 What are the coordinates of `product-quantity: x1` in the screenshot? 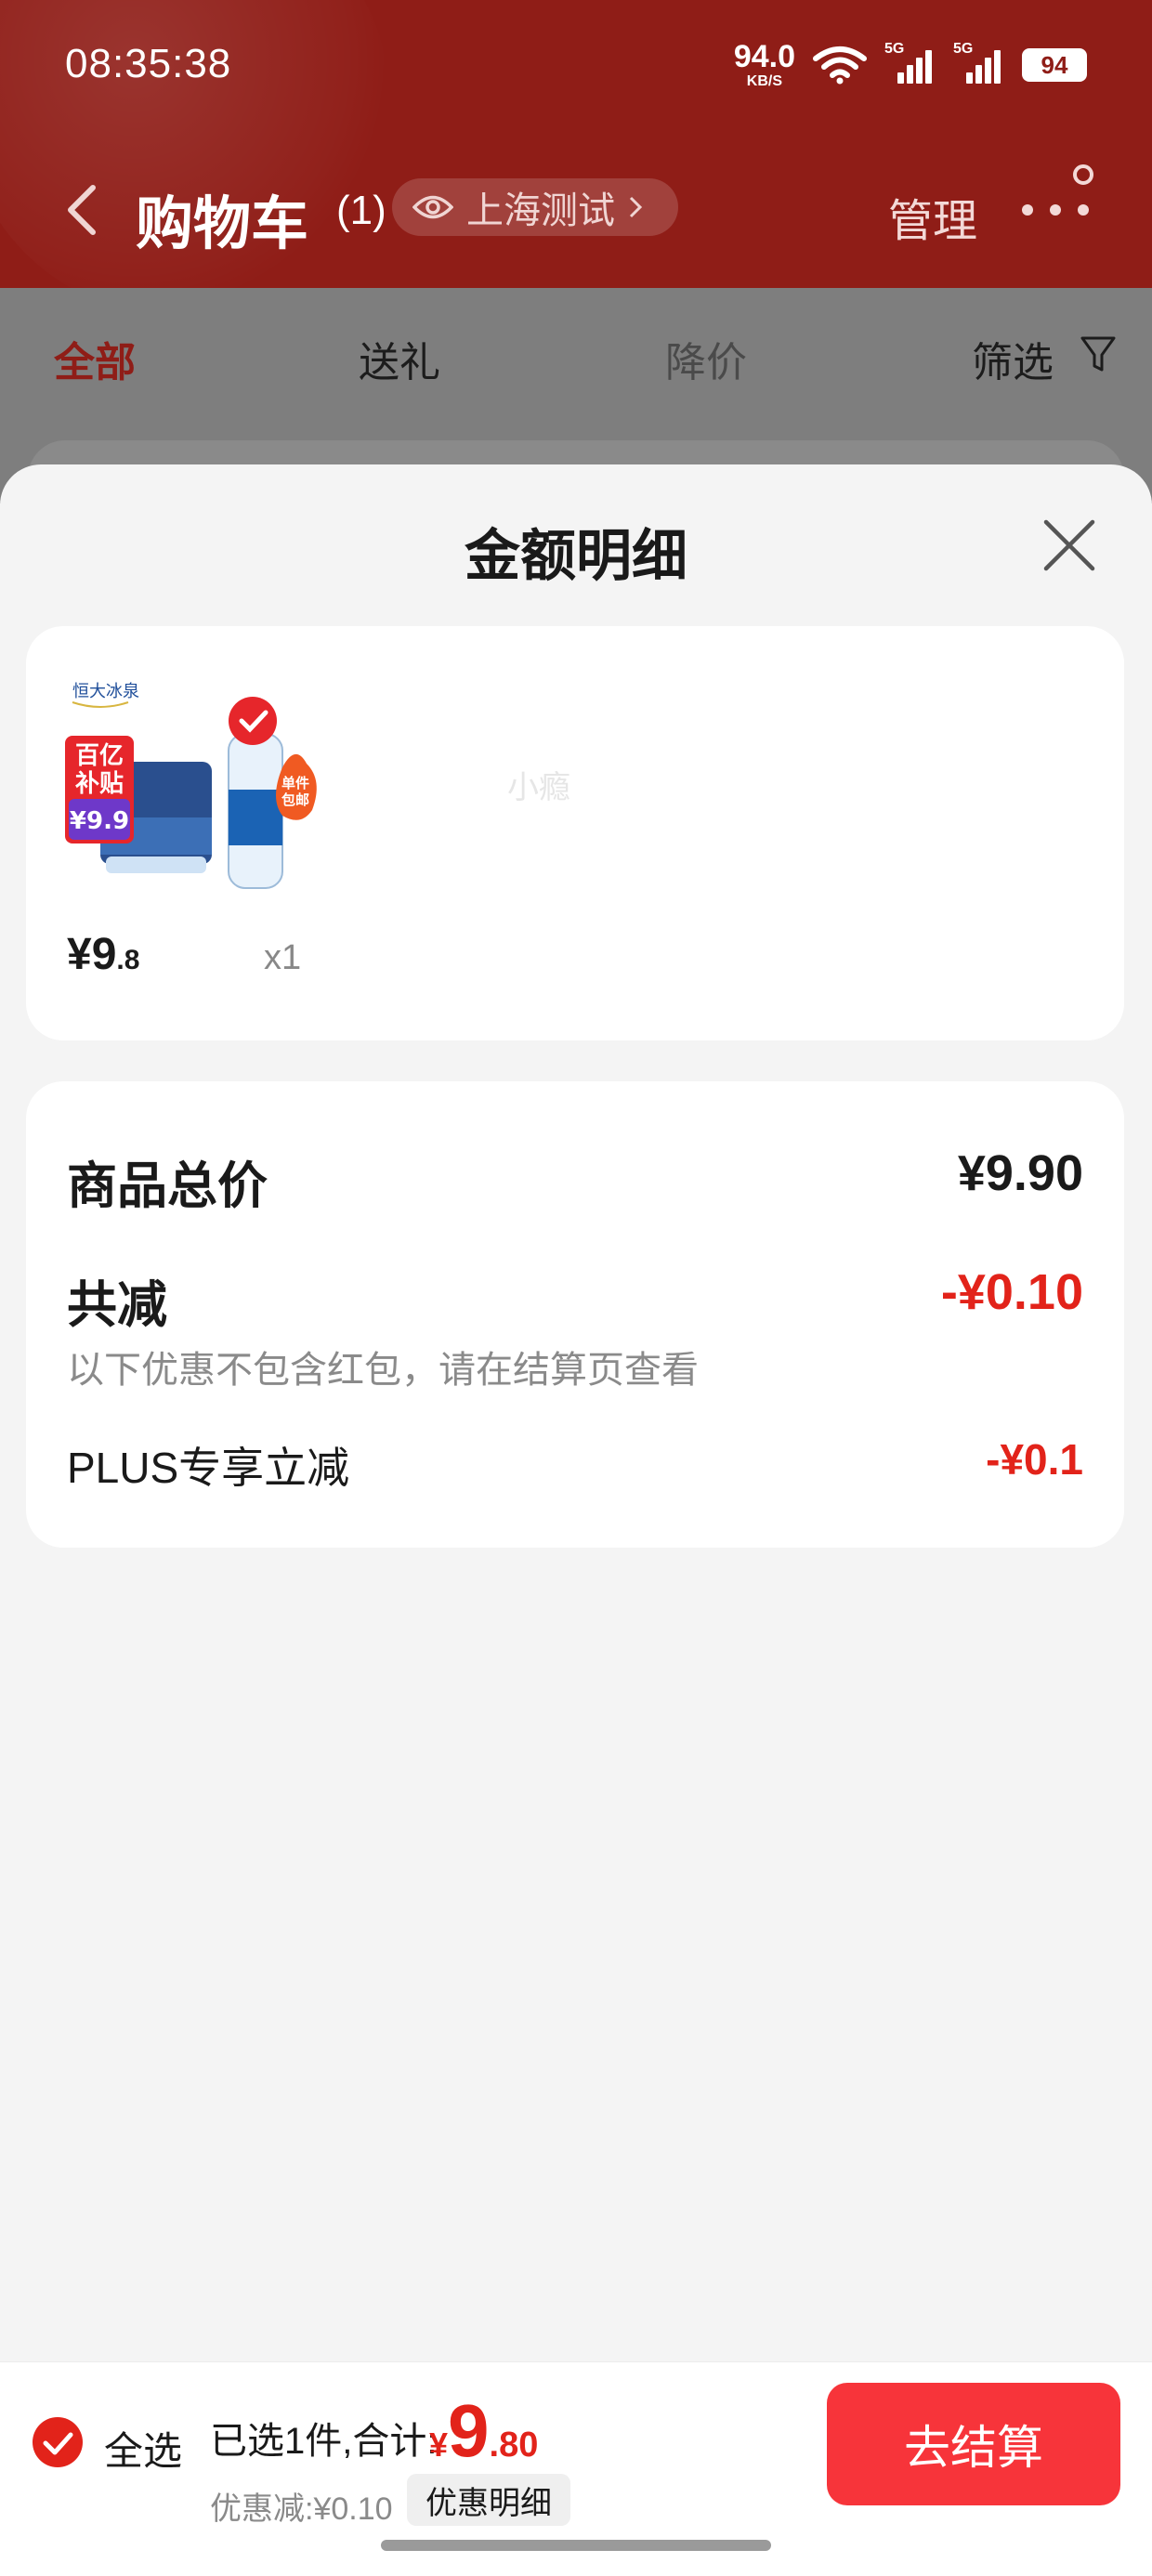 It's located at (283, 957).